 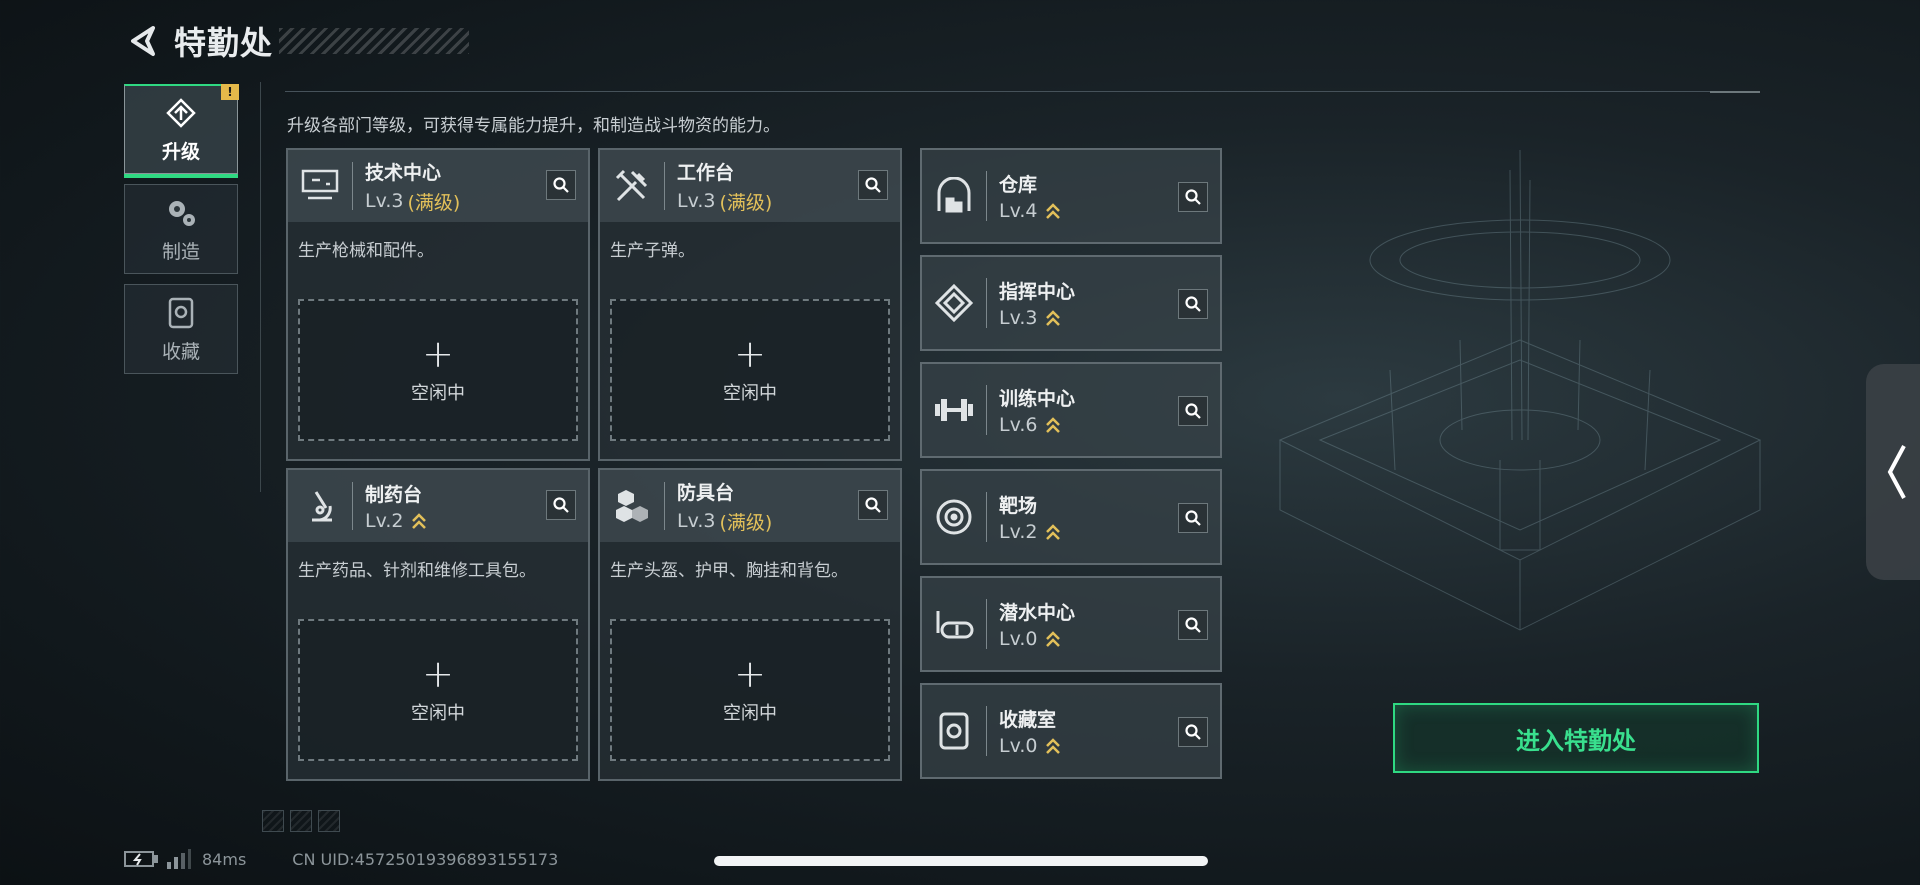 What do you see at coordinates (320, 506) in the screenshot?
I see `microscope-icon` at bounding box center [320, 506].